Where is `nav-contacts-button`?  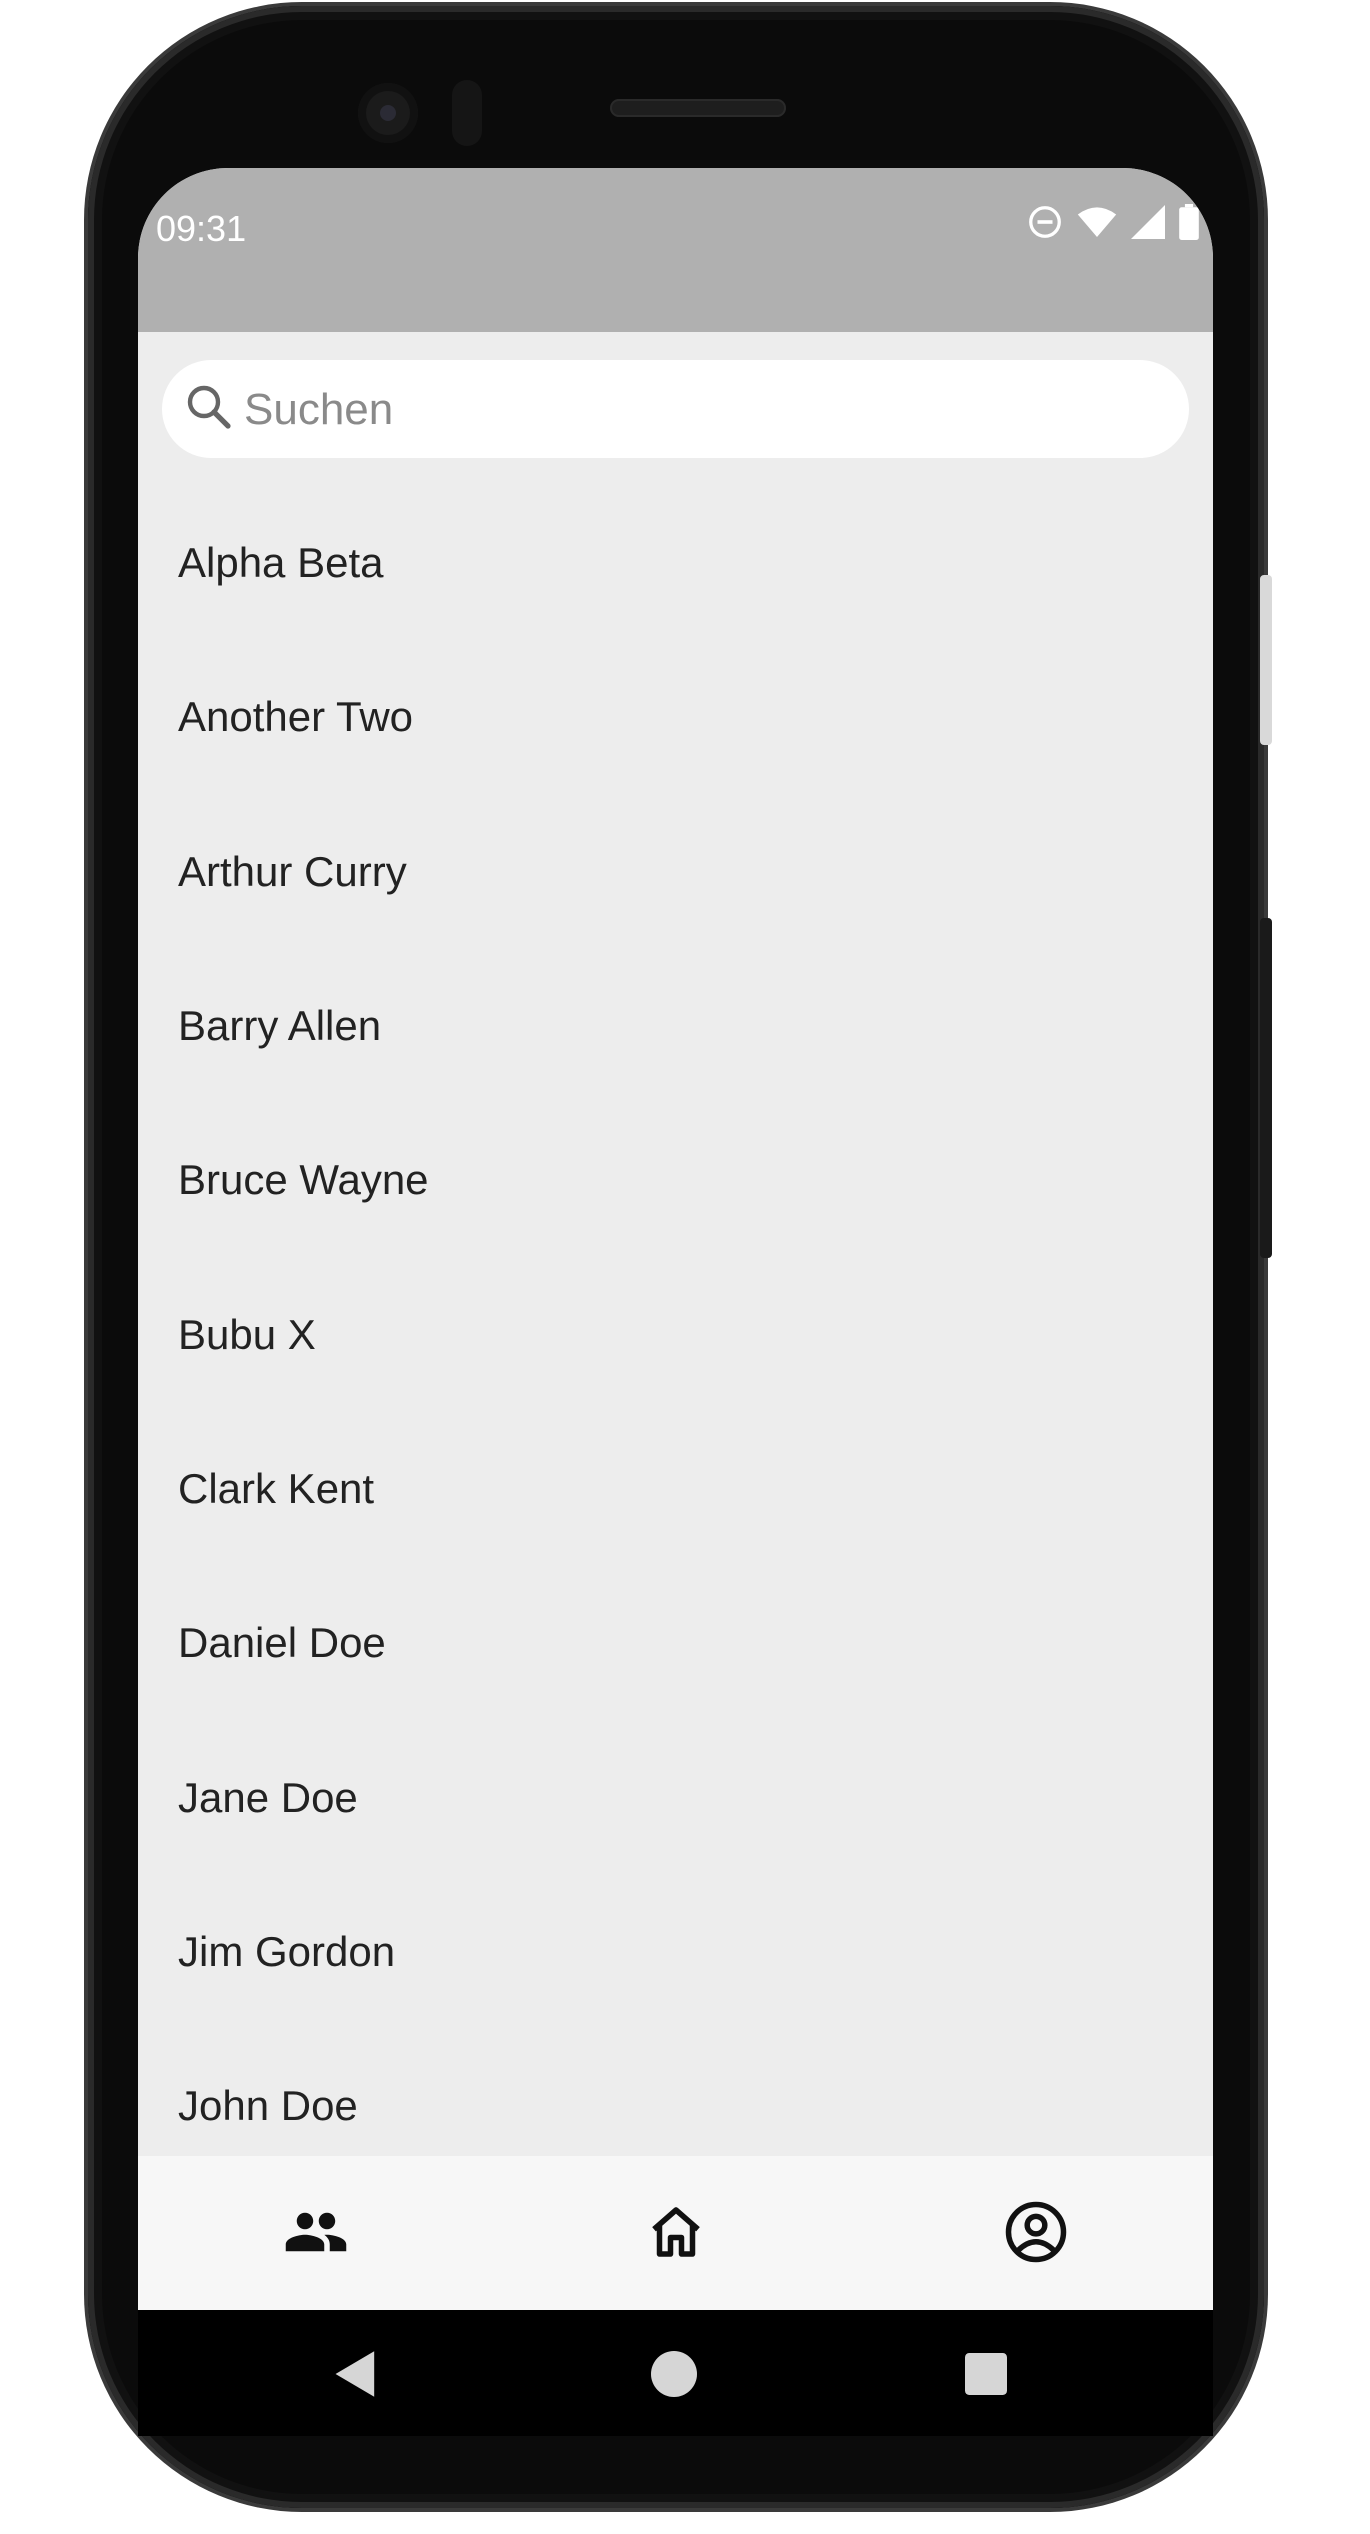 nav-contacts-button is located at coordinates (316, 2232).